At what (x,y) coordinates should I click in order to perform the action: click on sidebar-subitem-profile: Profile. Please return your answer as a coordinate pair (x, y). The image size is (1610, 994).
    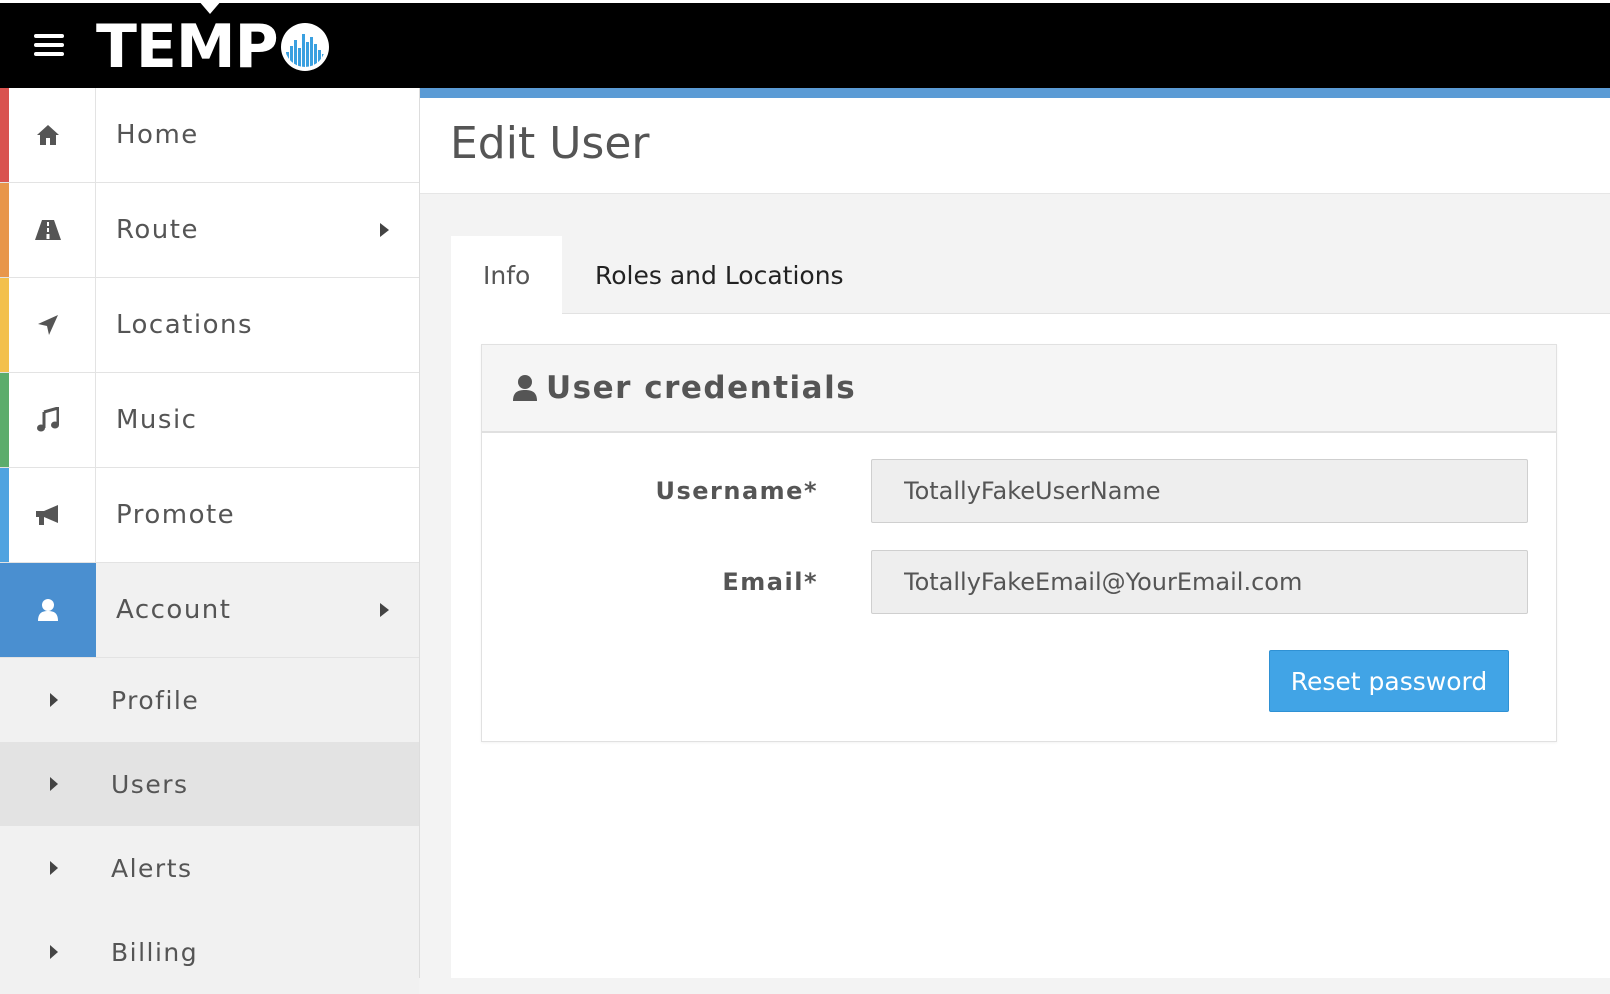
    Looking at the image, I should click on (209, 700).